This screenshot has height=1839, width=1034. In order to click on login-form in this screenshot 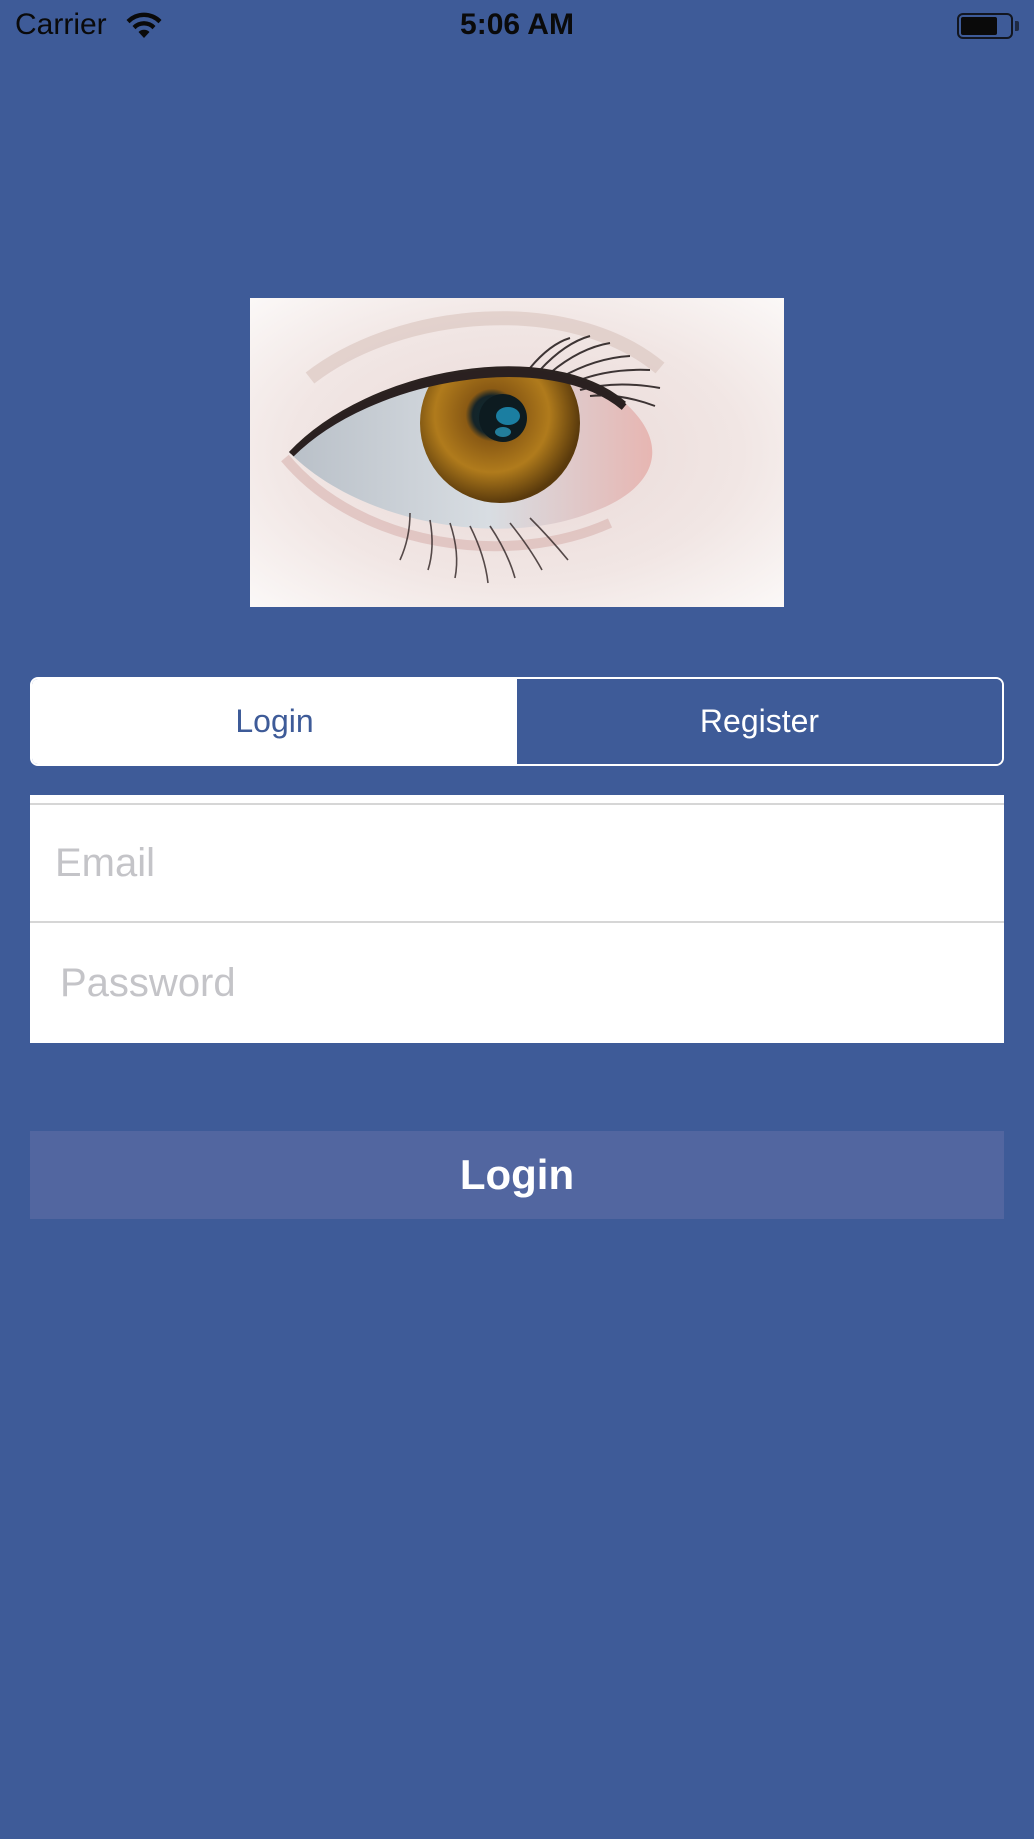, I will do `click(517, 919)`.